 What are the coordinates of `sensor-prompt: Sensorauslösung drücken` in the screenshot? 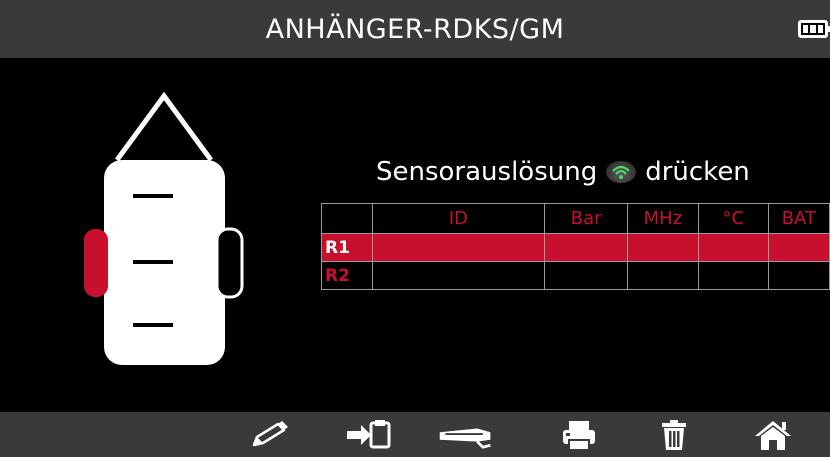 It's located at (563, 172).